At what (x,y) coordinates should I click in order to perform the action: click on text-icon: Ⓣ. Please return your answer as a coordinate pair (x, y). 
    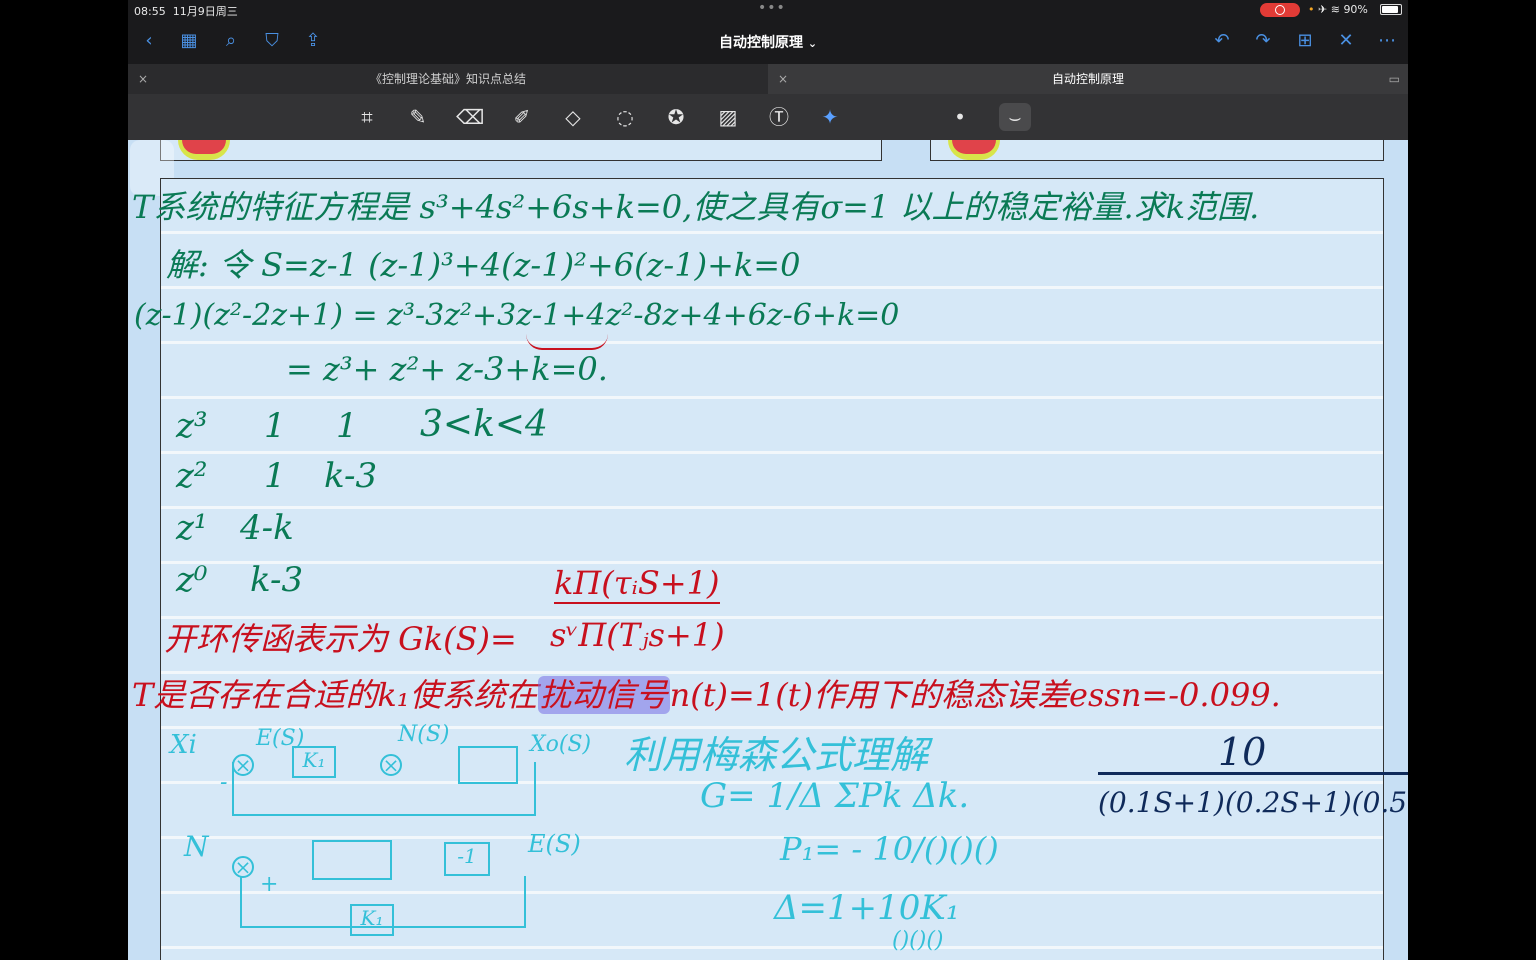
    Looking at the image, I should click on (779, 117).